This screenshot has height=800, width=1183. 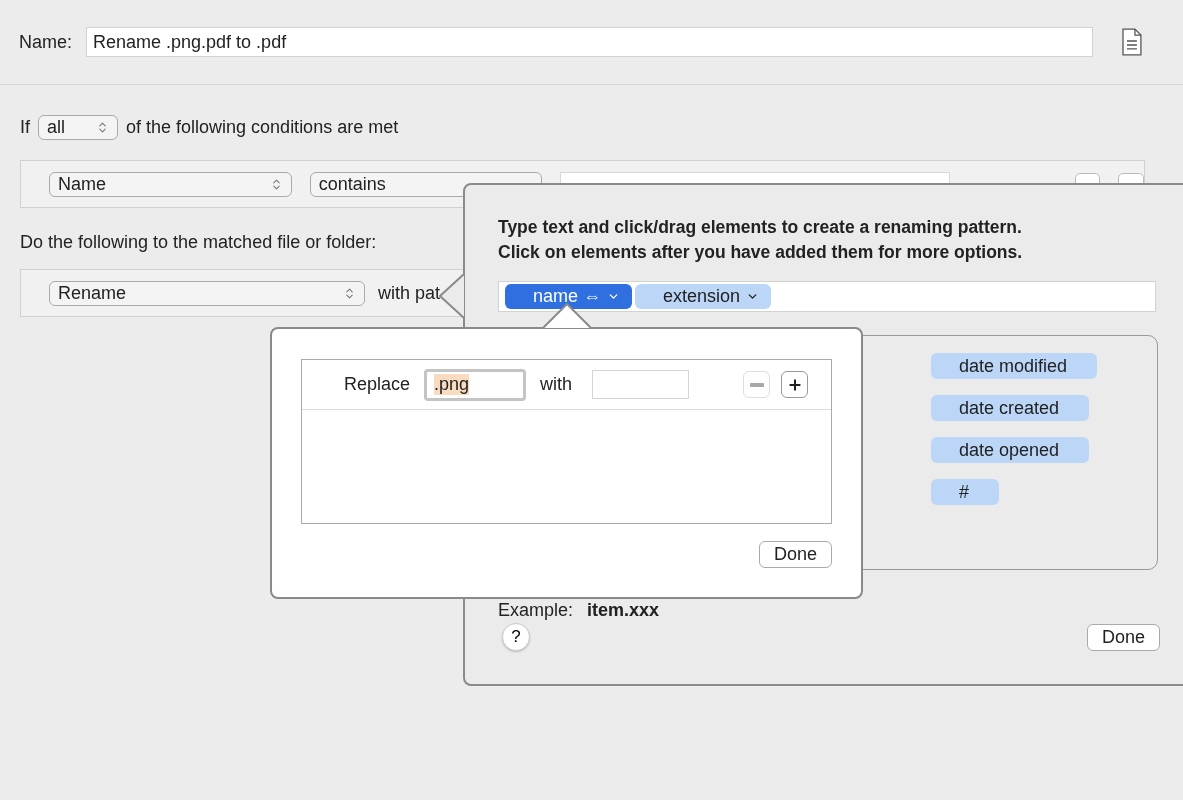 What do you see at coordinates (536, 610) in the screenshot?
I see `example-label: Example:` at bounding box center [536, 610].